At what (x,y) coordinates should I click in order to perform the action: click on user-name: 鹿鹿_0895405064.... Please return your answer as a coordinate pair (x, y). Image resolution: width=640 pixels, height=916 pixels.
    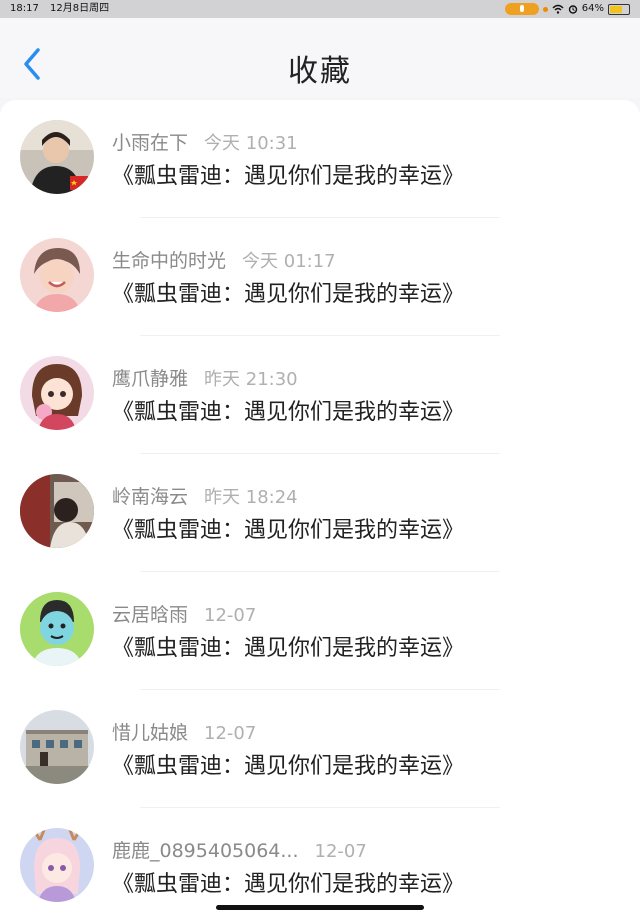
    Looking at the image, I should click on (205, 851).